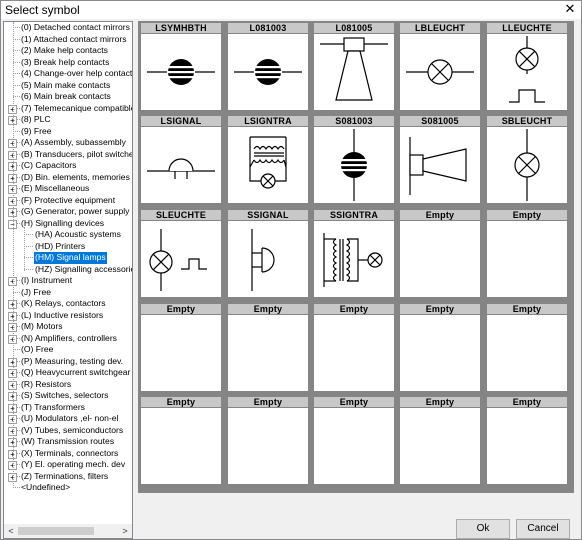  I want to click on tree-leaf: (9) Free, so click(68, 132).